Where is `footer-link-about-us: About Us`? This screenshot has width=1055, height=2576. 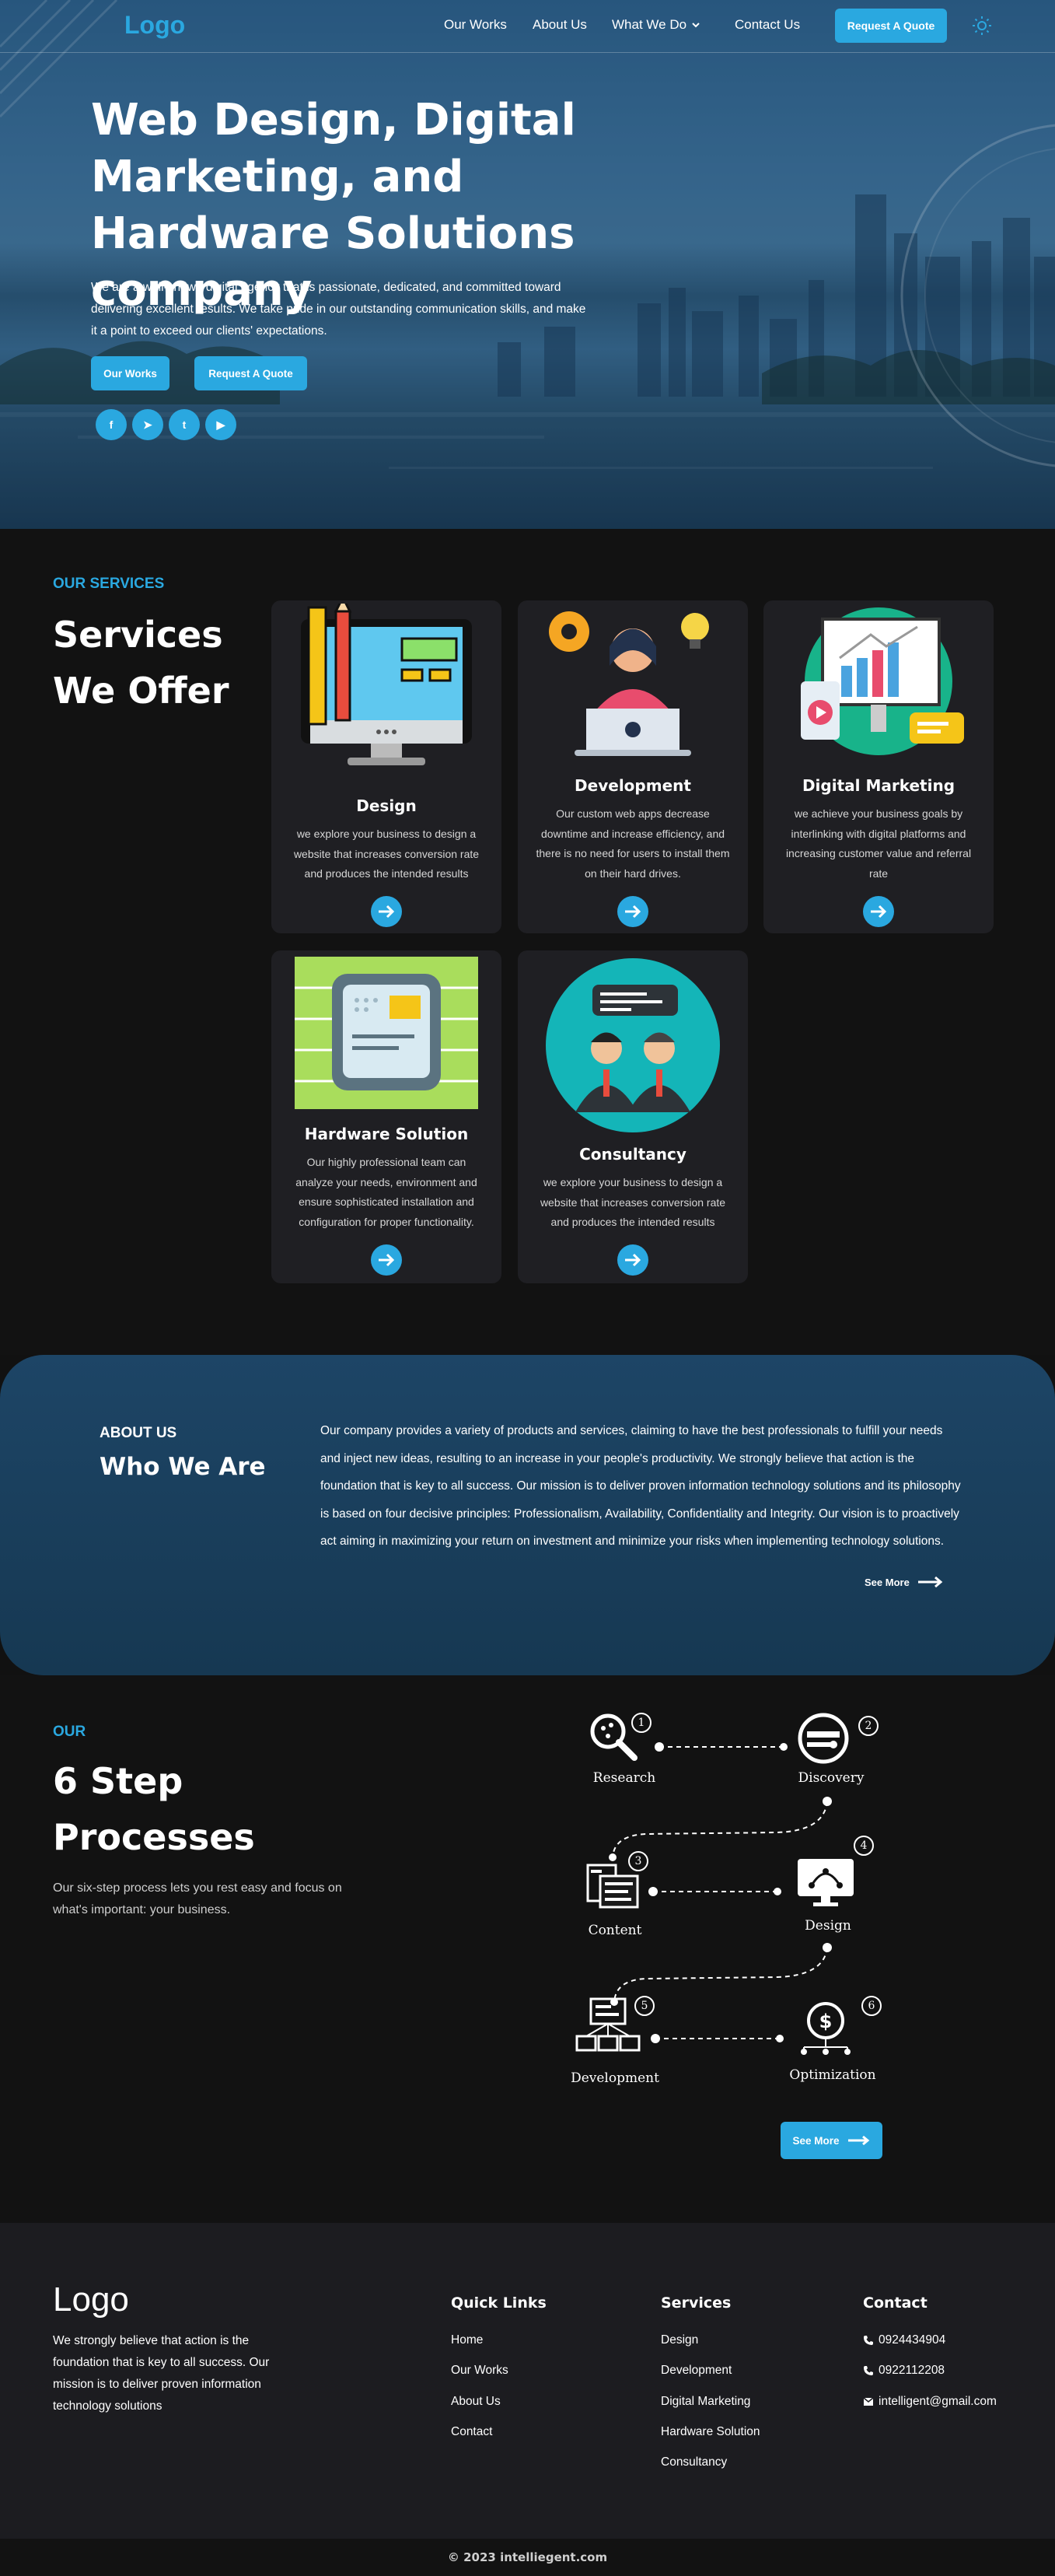 footer-link-about-us: About Us is located at coordinates (476, 2402).